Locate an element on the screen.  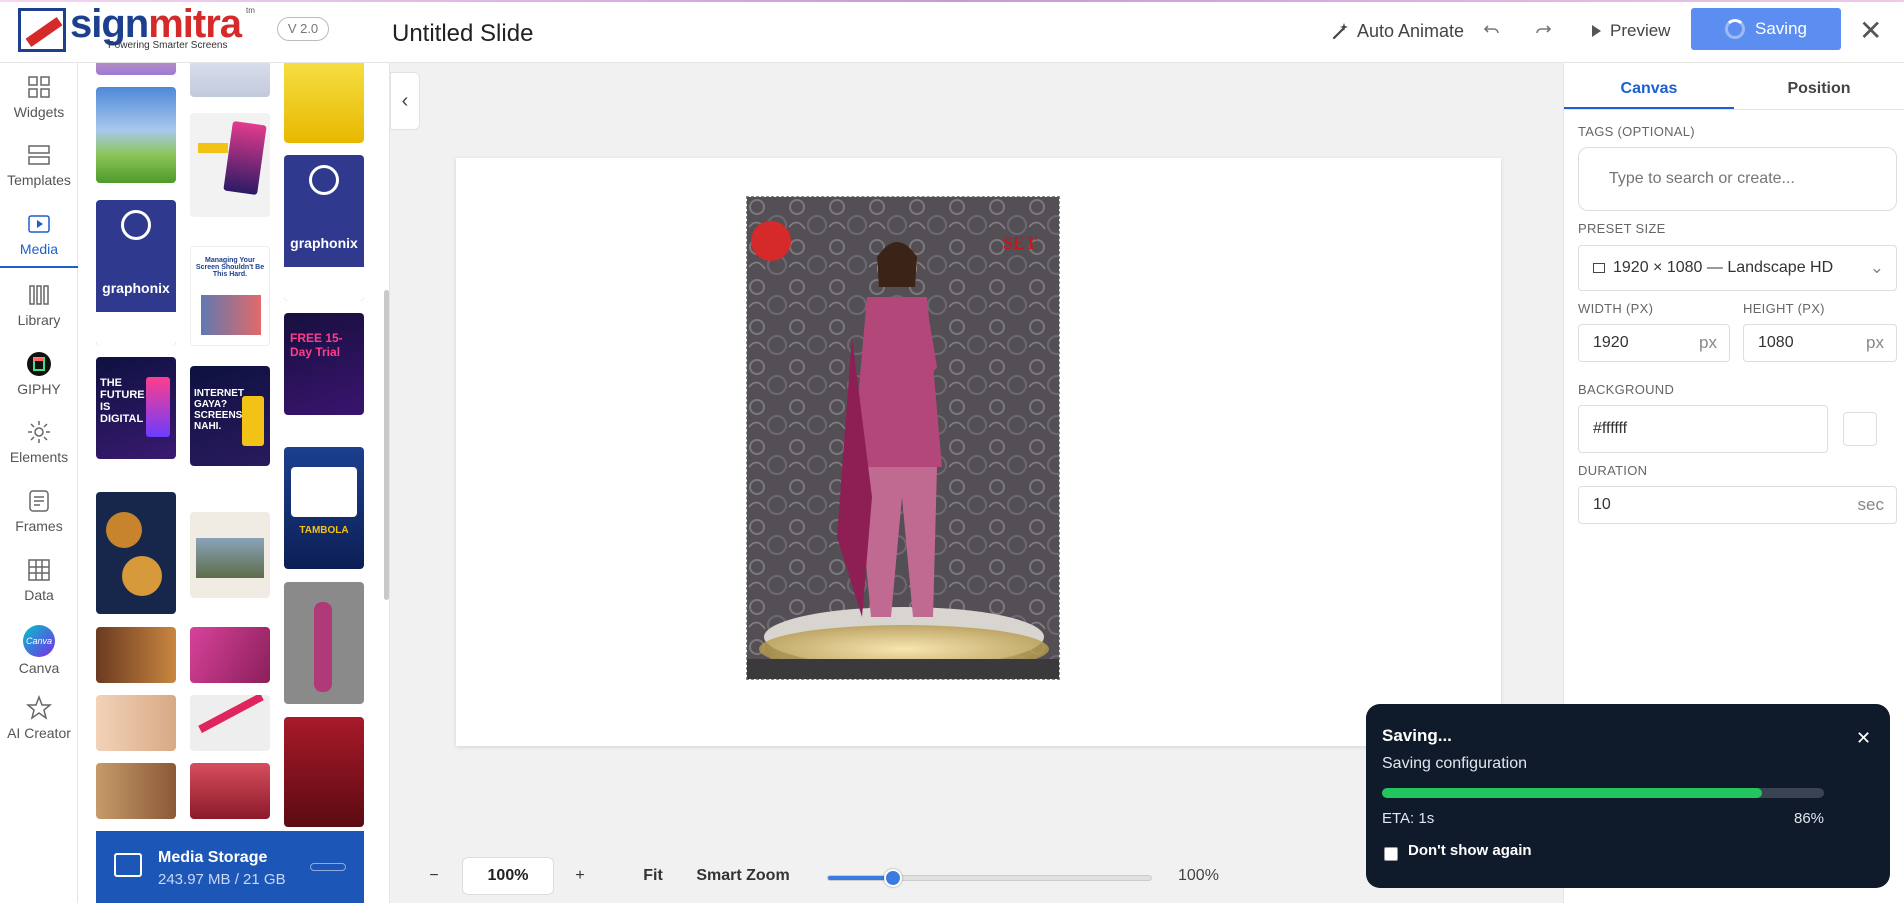
width-input: 1920 px is located at coordinates (1654, 343).